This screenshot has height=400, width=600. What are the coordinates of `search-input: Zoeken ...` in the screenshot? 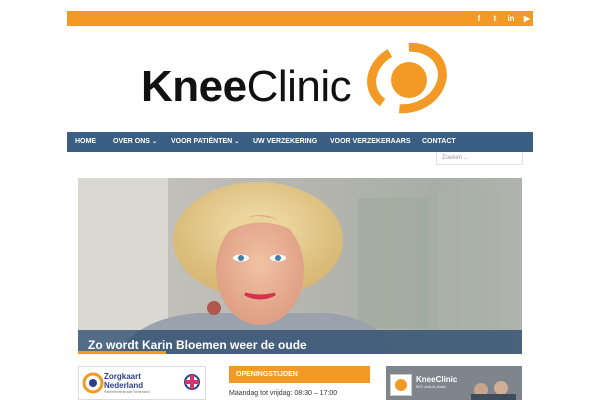 It's located at (479, 158).